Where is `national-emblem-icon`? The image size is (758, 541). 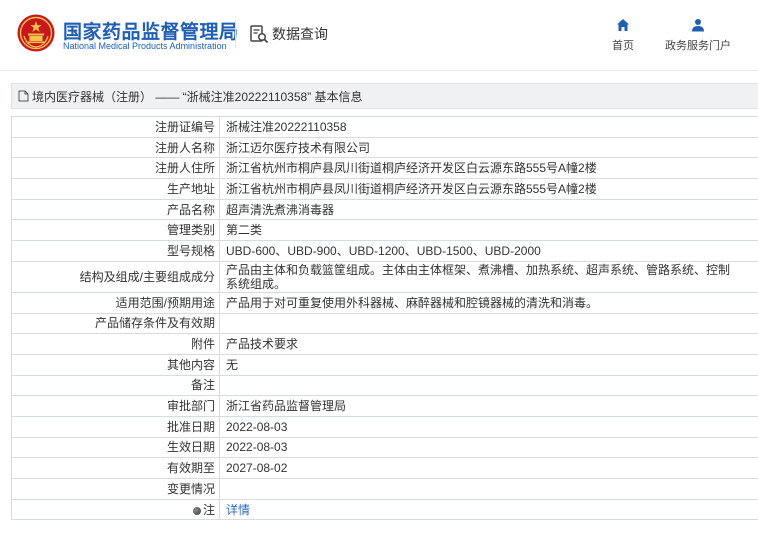
national-emblem-icon is located at coordinates (36, 33).